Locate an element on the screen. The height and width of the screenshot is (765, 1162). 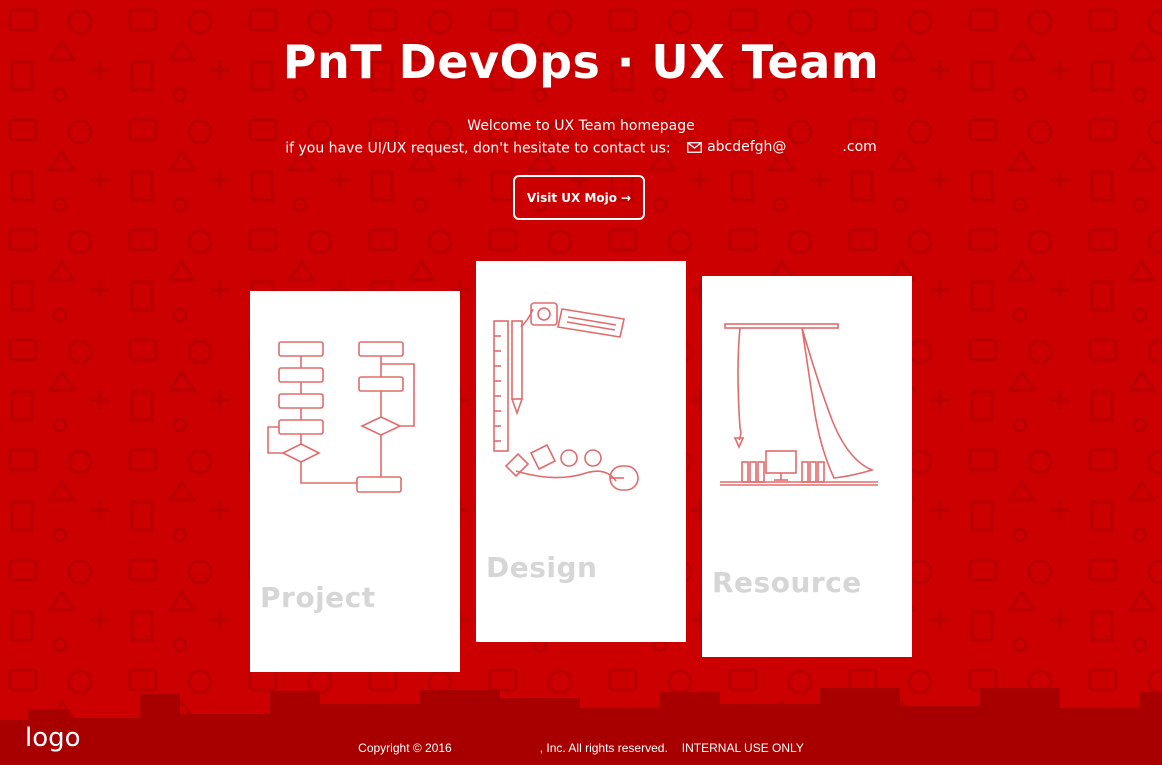
card-resource: Resource is located at coordinates (807, 466).